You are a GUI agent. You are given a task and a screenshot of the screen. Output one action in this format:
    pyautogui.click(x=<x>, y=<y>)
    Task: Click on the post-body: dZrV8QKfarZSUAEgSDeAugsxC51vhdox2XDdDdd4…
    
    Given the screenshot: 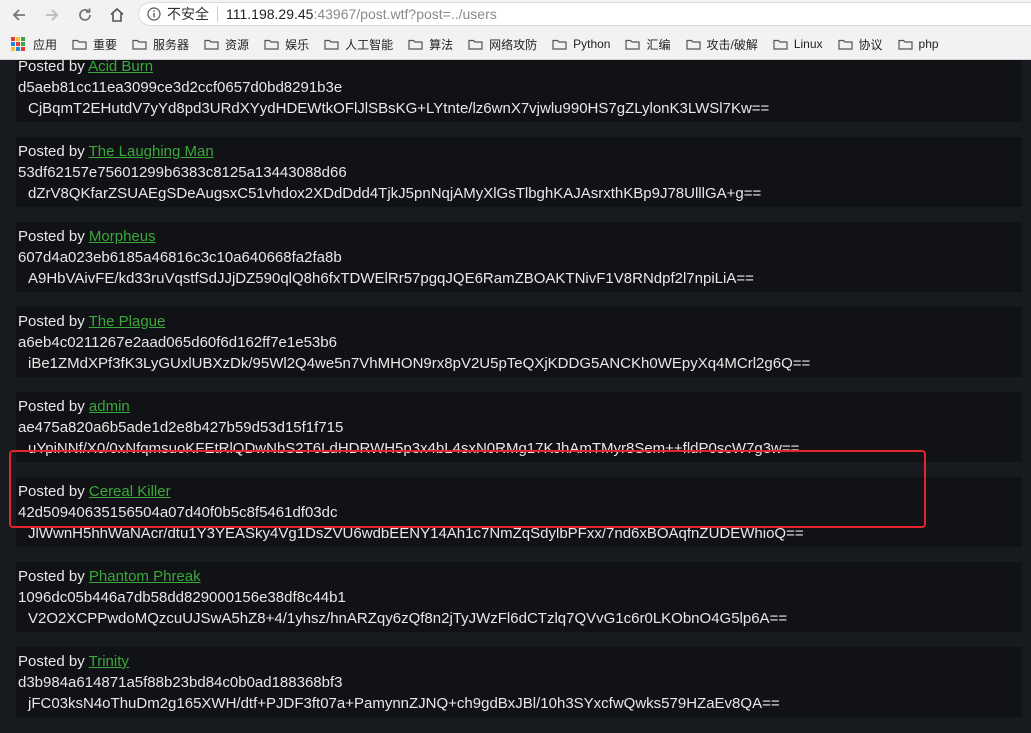 What is the action you would take?
    pyautogui.click(x=395, y=193)
    